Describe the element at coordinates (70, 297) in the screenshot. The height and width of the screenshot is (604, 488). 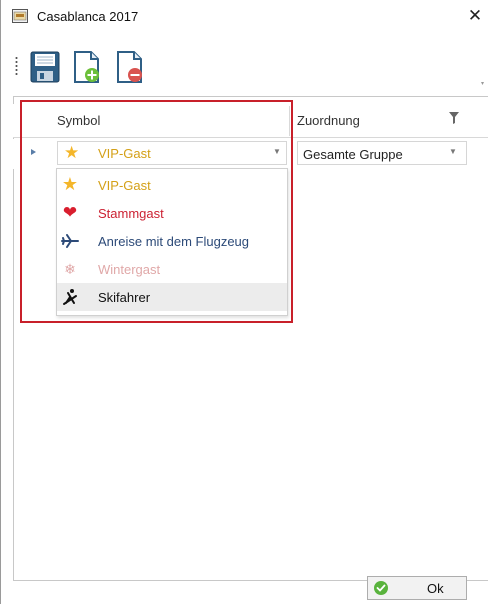
I see `skier-icon` at that location.